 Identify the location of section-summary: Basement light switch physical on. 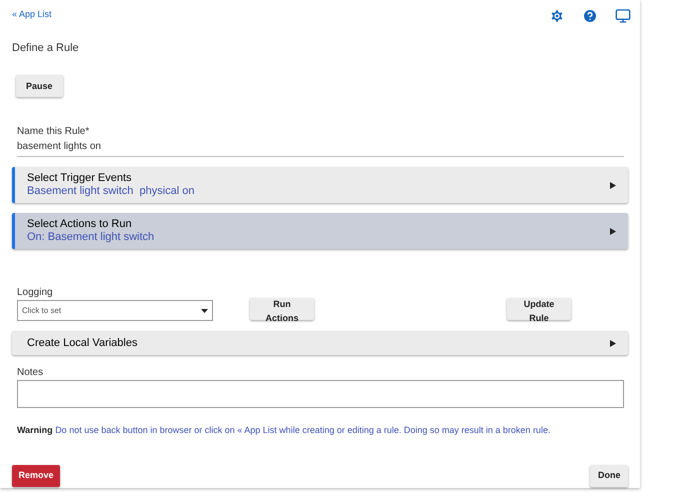
(111, 191).